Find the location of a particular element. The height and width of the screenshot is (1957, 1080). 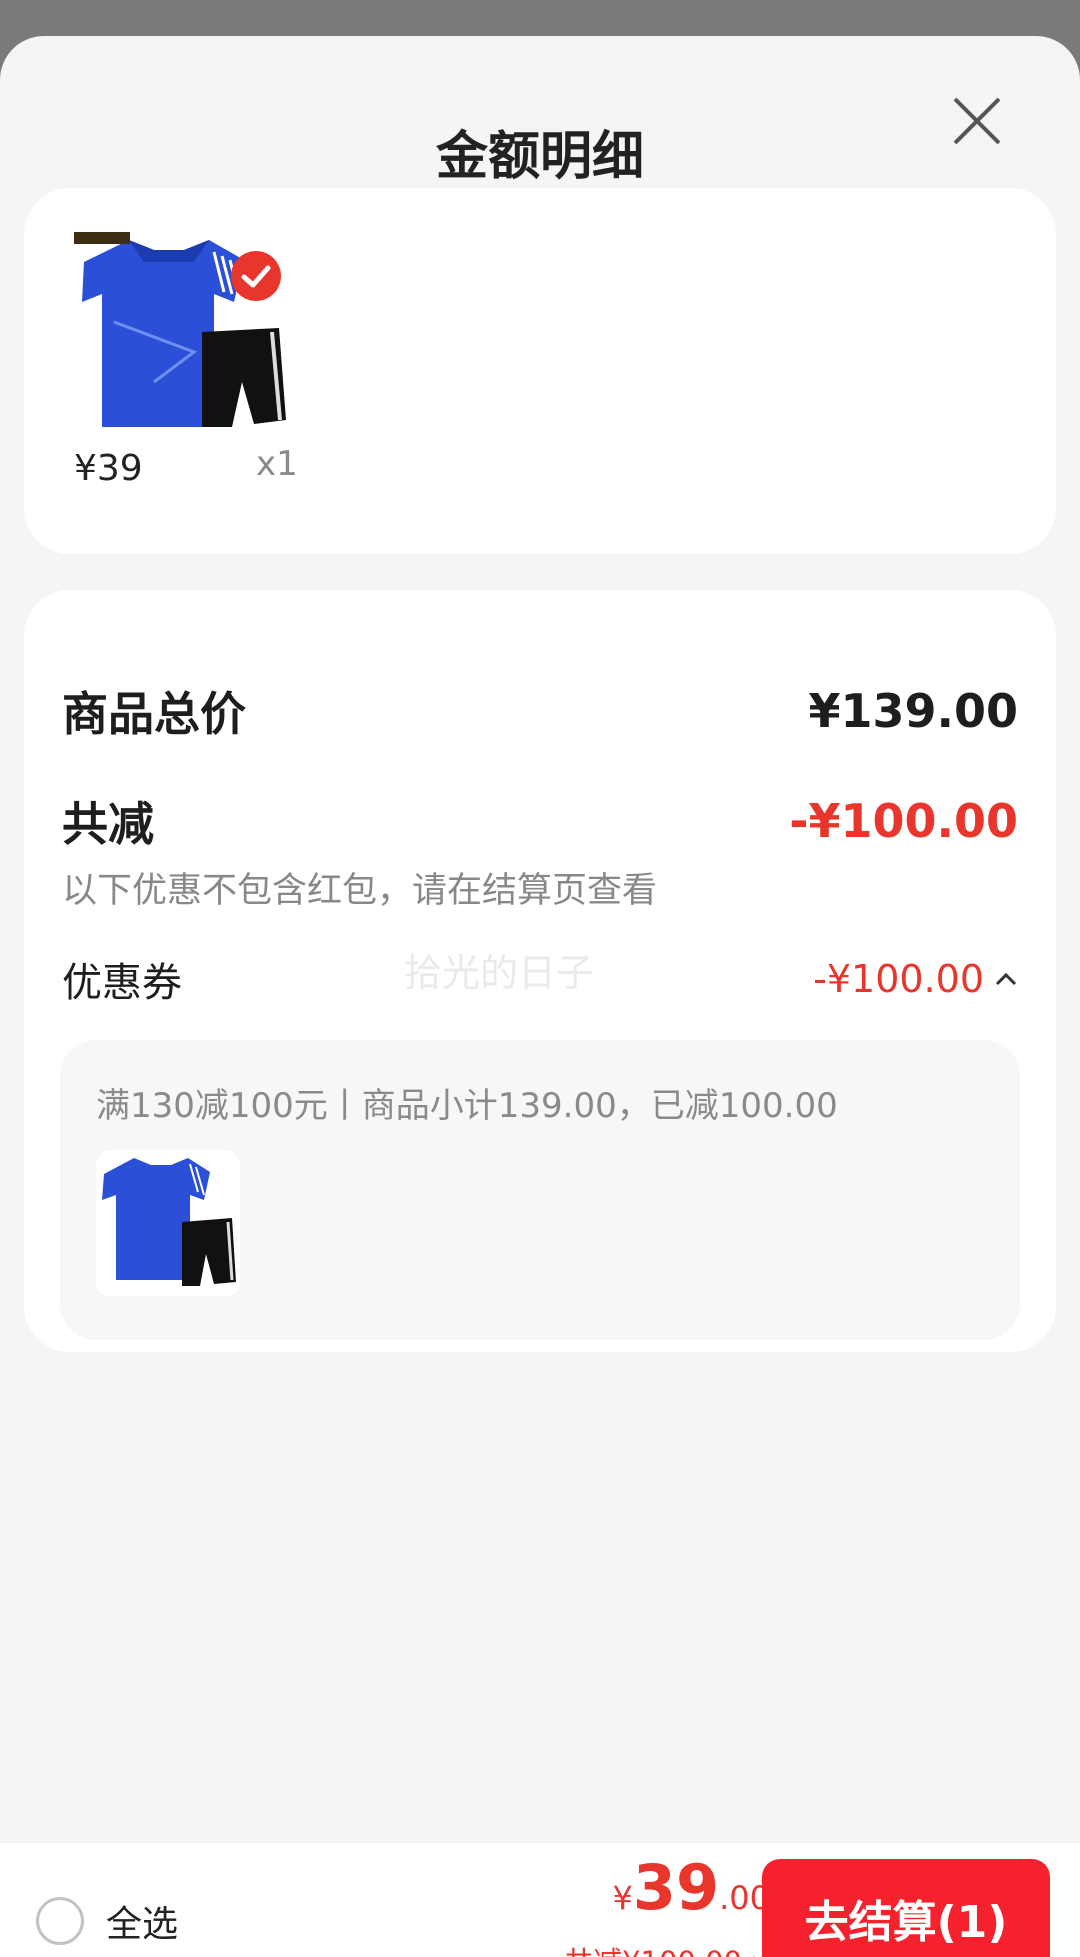

check-icon is located at coordinates (256, 276).